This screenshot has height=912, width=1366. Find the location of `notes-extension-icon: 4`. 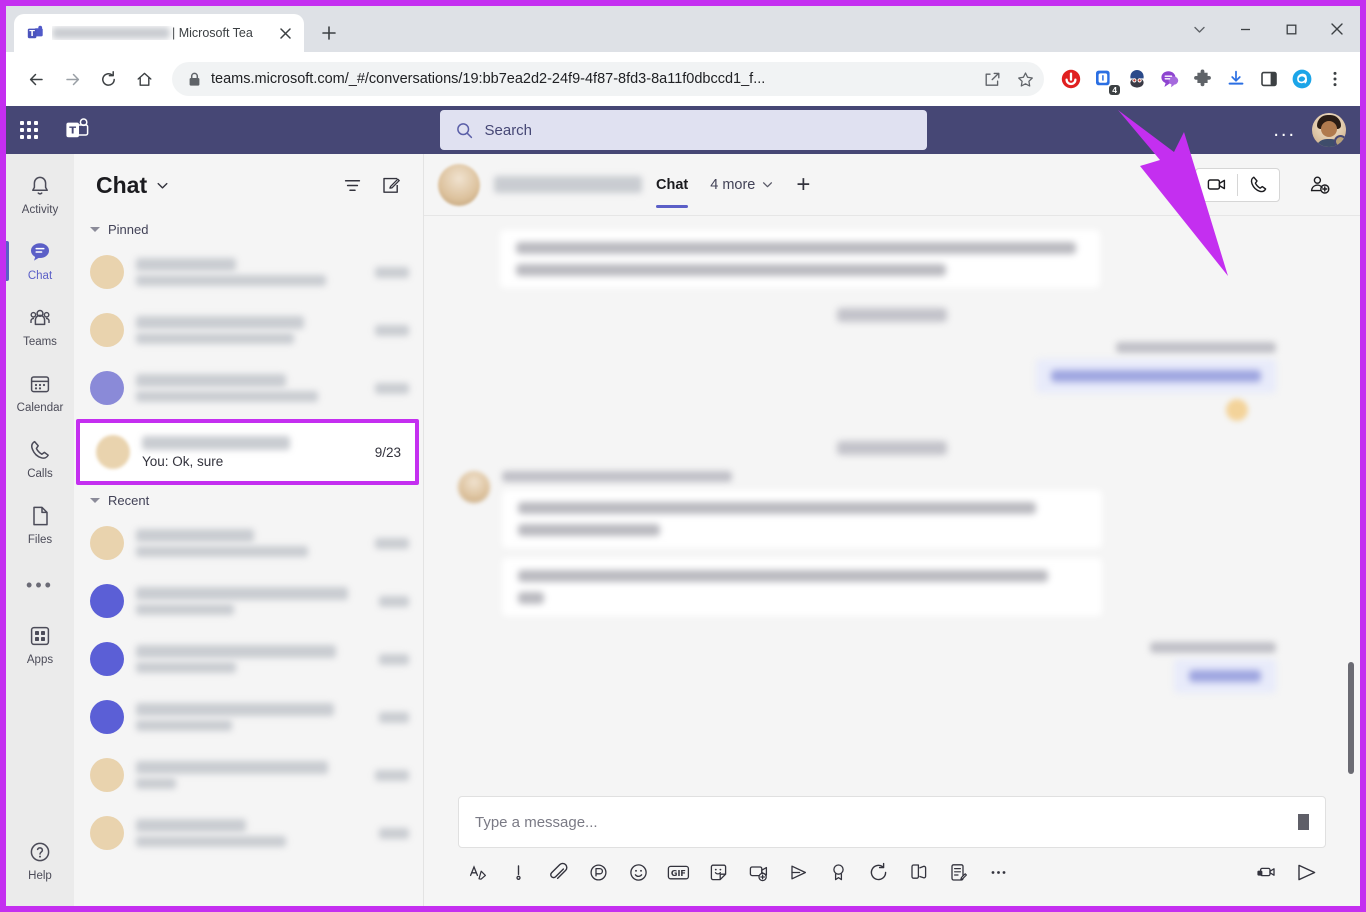

notes-extension-icon: 4 is located at coordinates (1104, 79).